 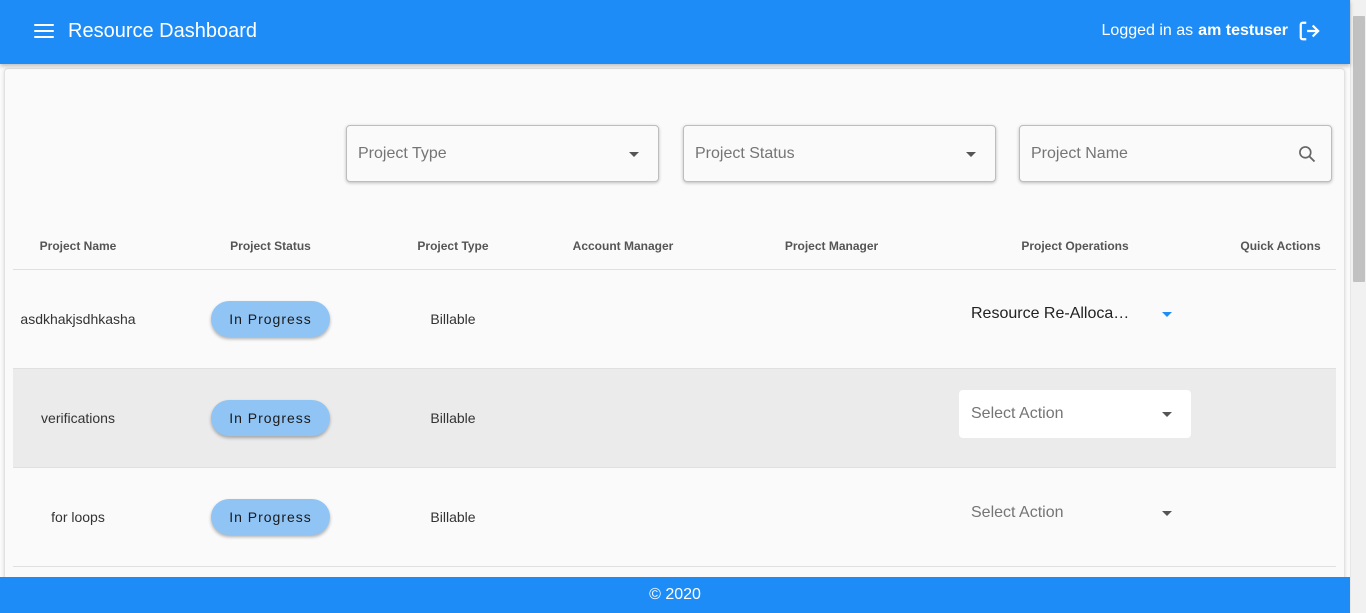 What do you see at coordinates (162, 31) in the screenshot?
I see `app-title: Resource Dashboard` at bounding box center [162, 31].